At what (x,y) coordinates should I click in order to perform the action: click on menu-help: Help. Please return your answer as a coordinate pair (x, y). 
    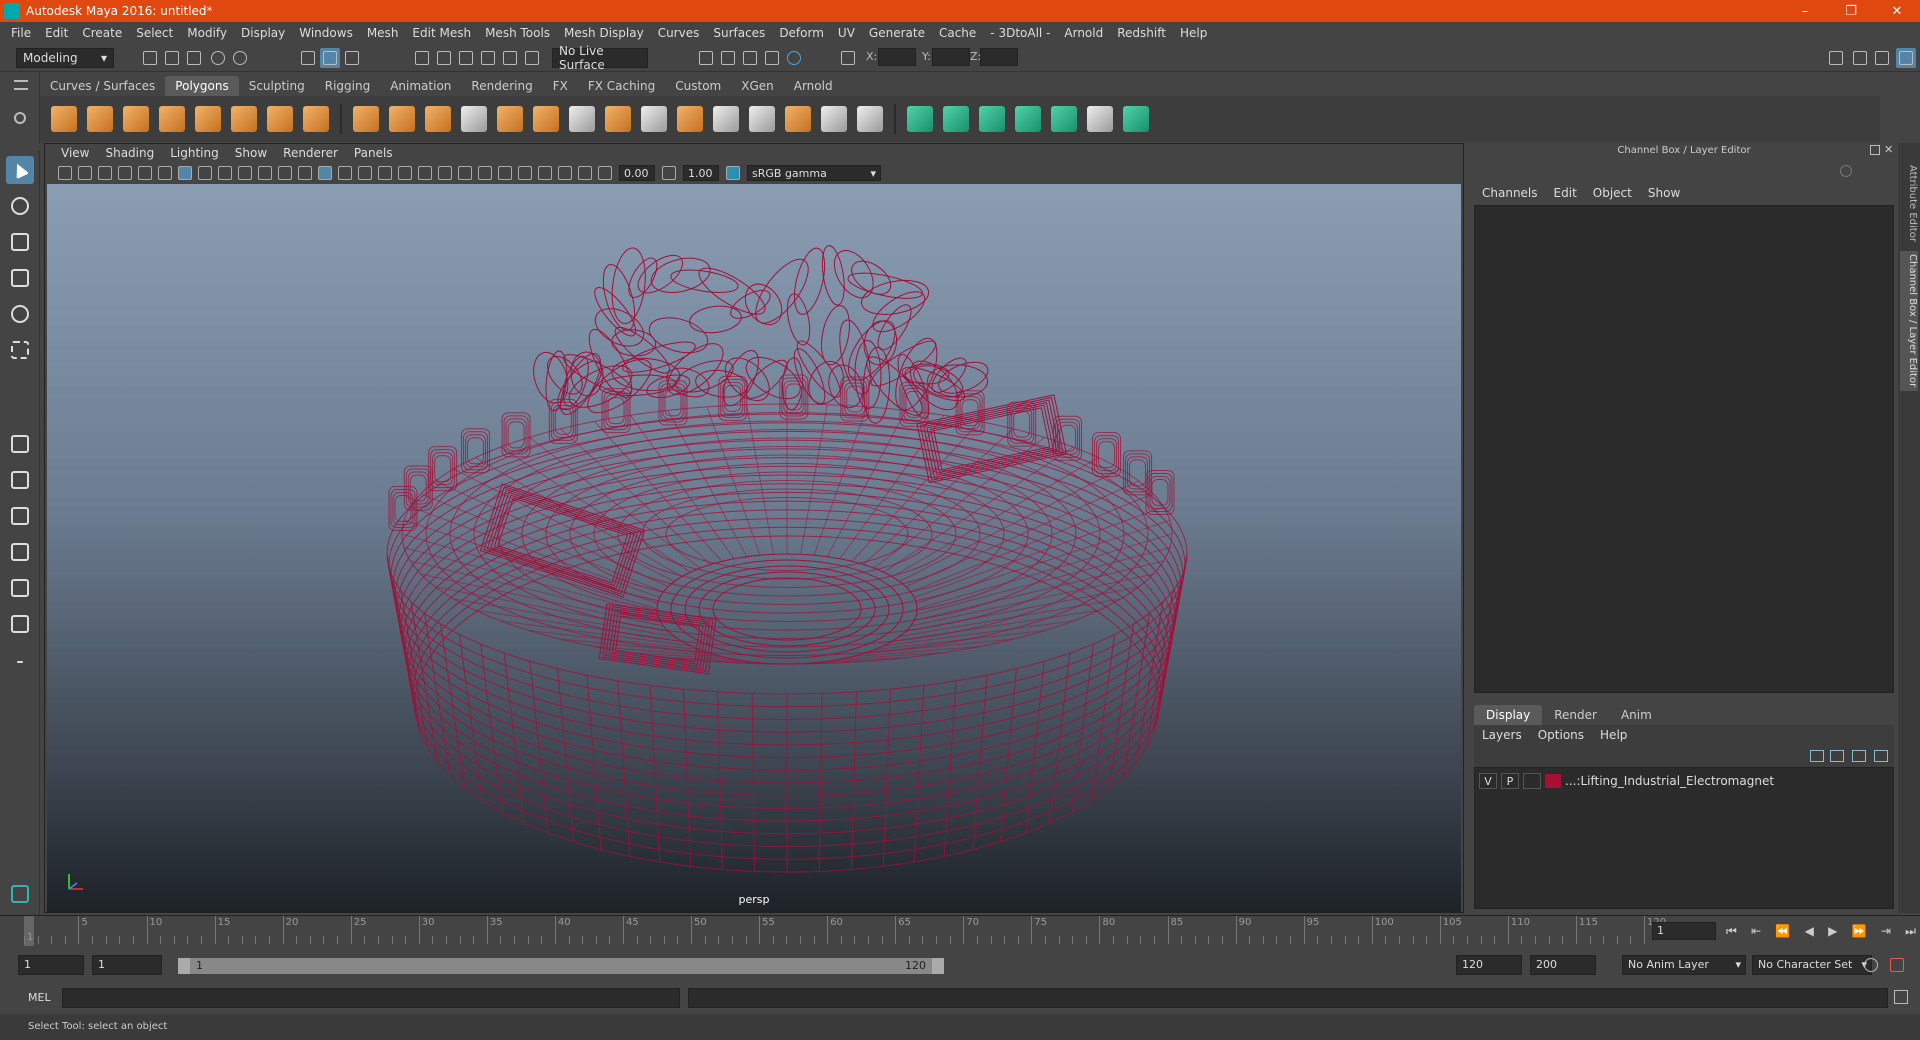
    Looking at the image, I should click on (1193, 33).